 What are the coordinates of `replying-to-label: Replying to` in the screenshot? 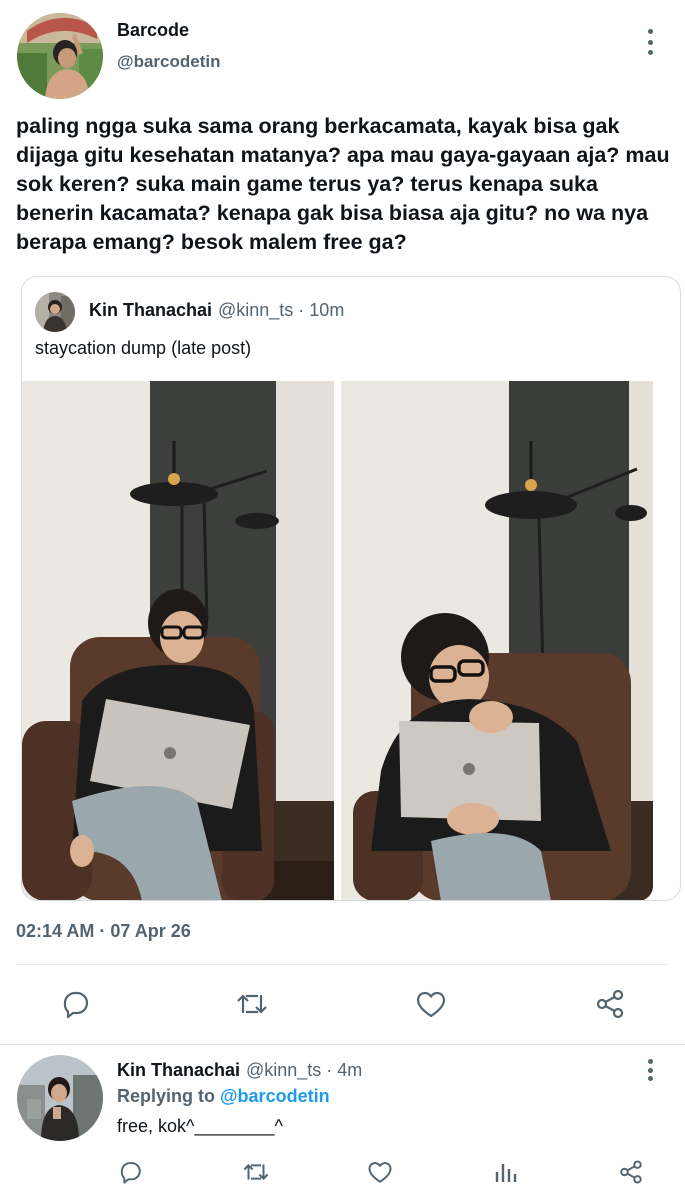 It's located at (168, 1096).